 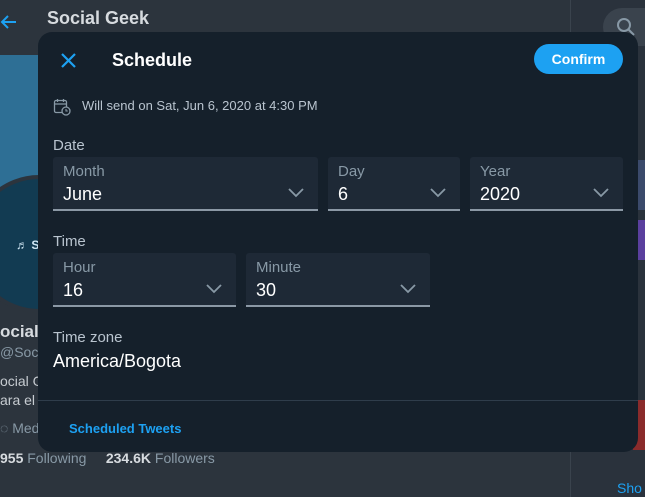 What do you see at coordinates (144, 280) in the screenshot?
I see `hour-select: Hour 16` at bounding box center [144, 280].